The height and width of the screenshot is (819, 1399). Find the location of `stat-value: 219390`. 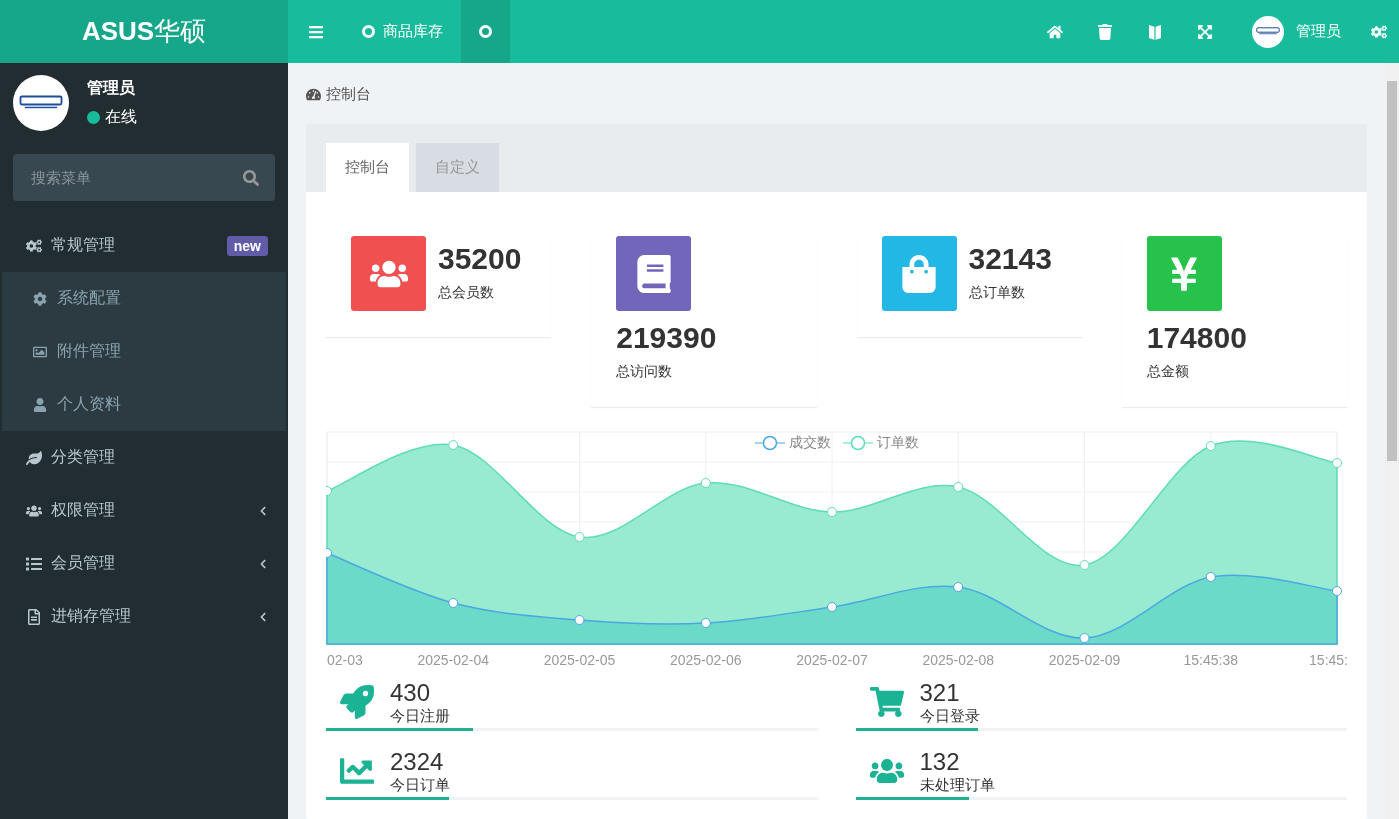

stat-value: 219390 is located at coordinates (666, 338).